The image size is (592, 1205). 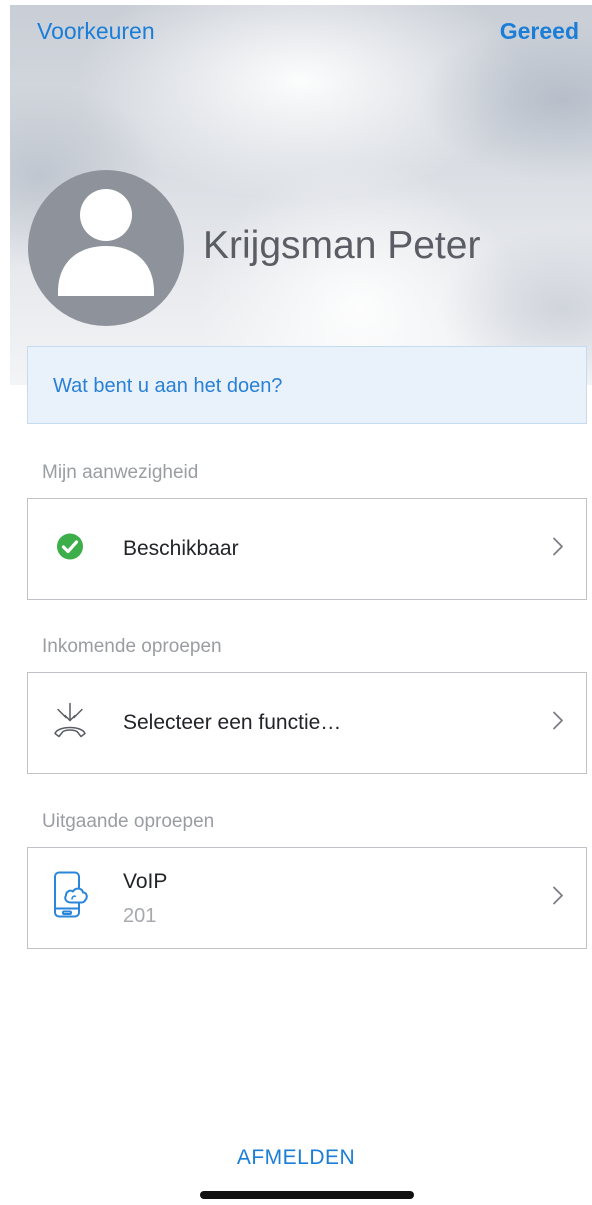 I want to click on voip-phone-icon, so click(x=71, y=898).